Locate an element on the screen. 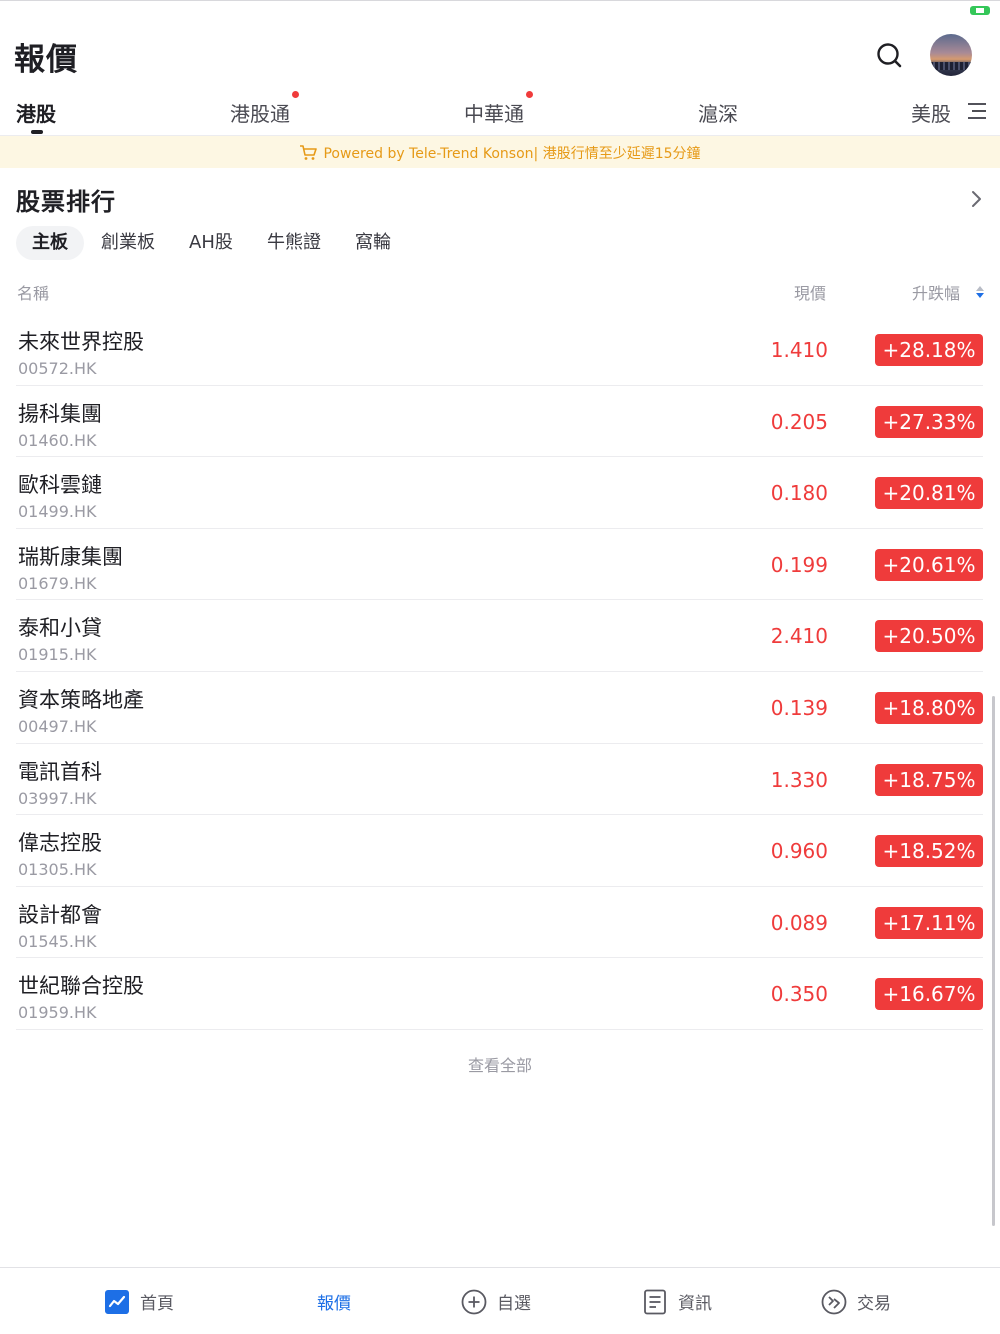 This screenshot has height=1334, width=1000. column-header-price: 現價 is located at coordinates (810, 293).